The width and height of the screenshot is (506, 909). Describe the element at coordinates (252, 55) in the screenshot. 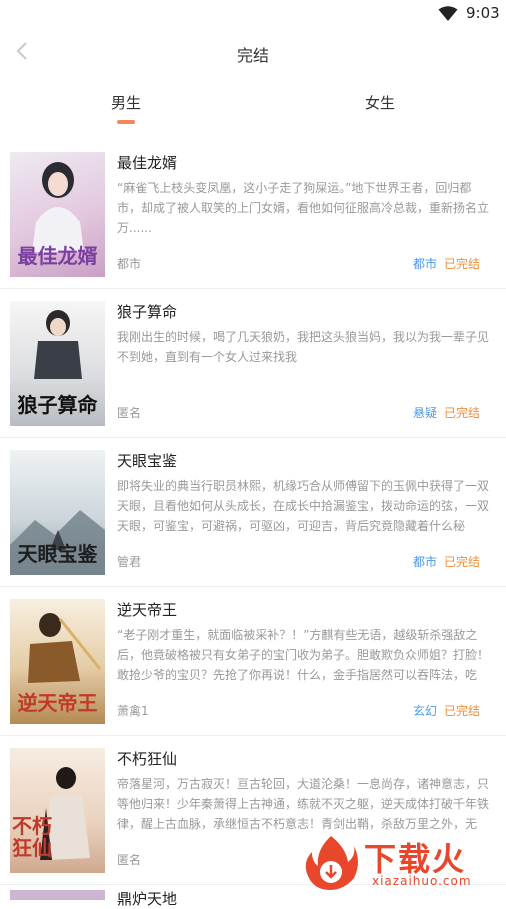

I see `page-title: 完结` at that location.